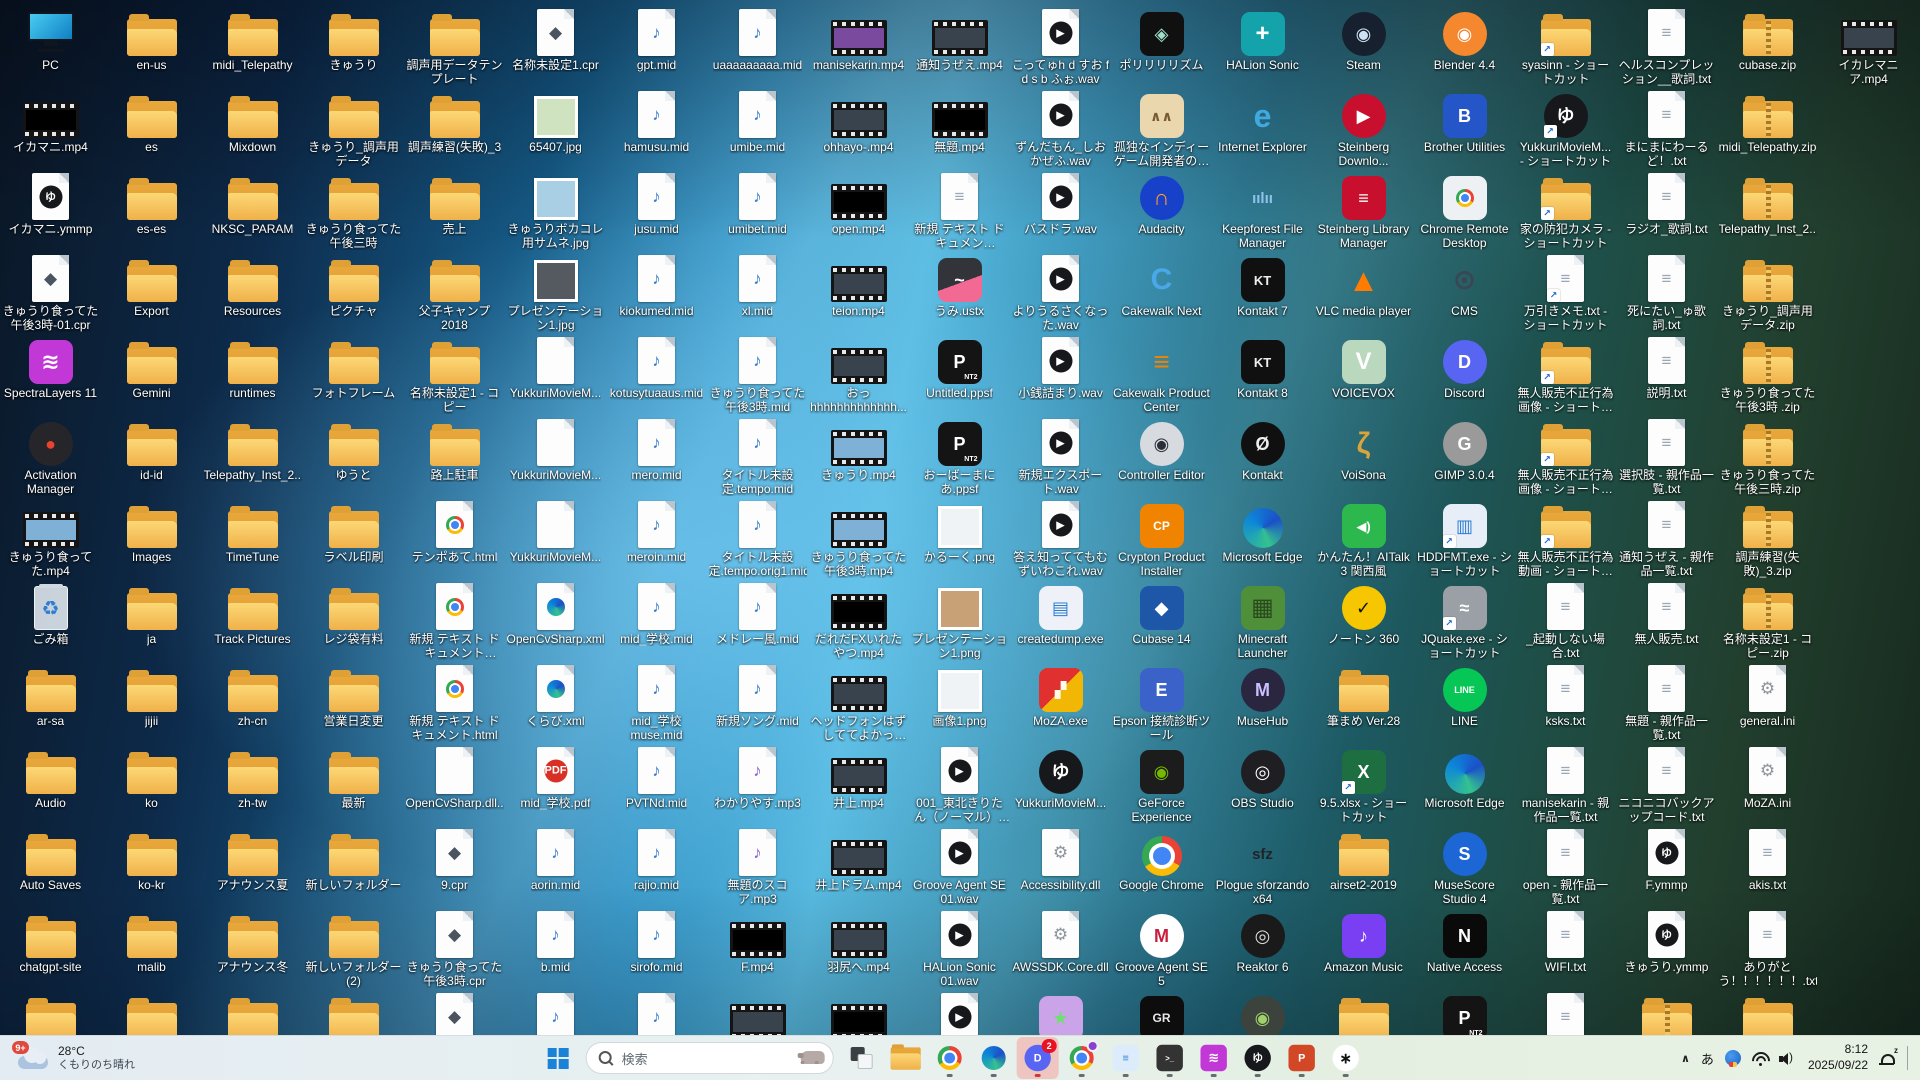 This screenshot has height=1080, width=1920. Describe the element at coordinates (252, 785) in the screenshot. I see `desktop-icon: zh-tw` at that location.